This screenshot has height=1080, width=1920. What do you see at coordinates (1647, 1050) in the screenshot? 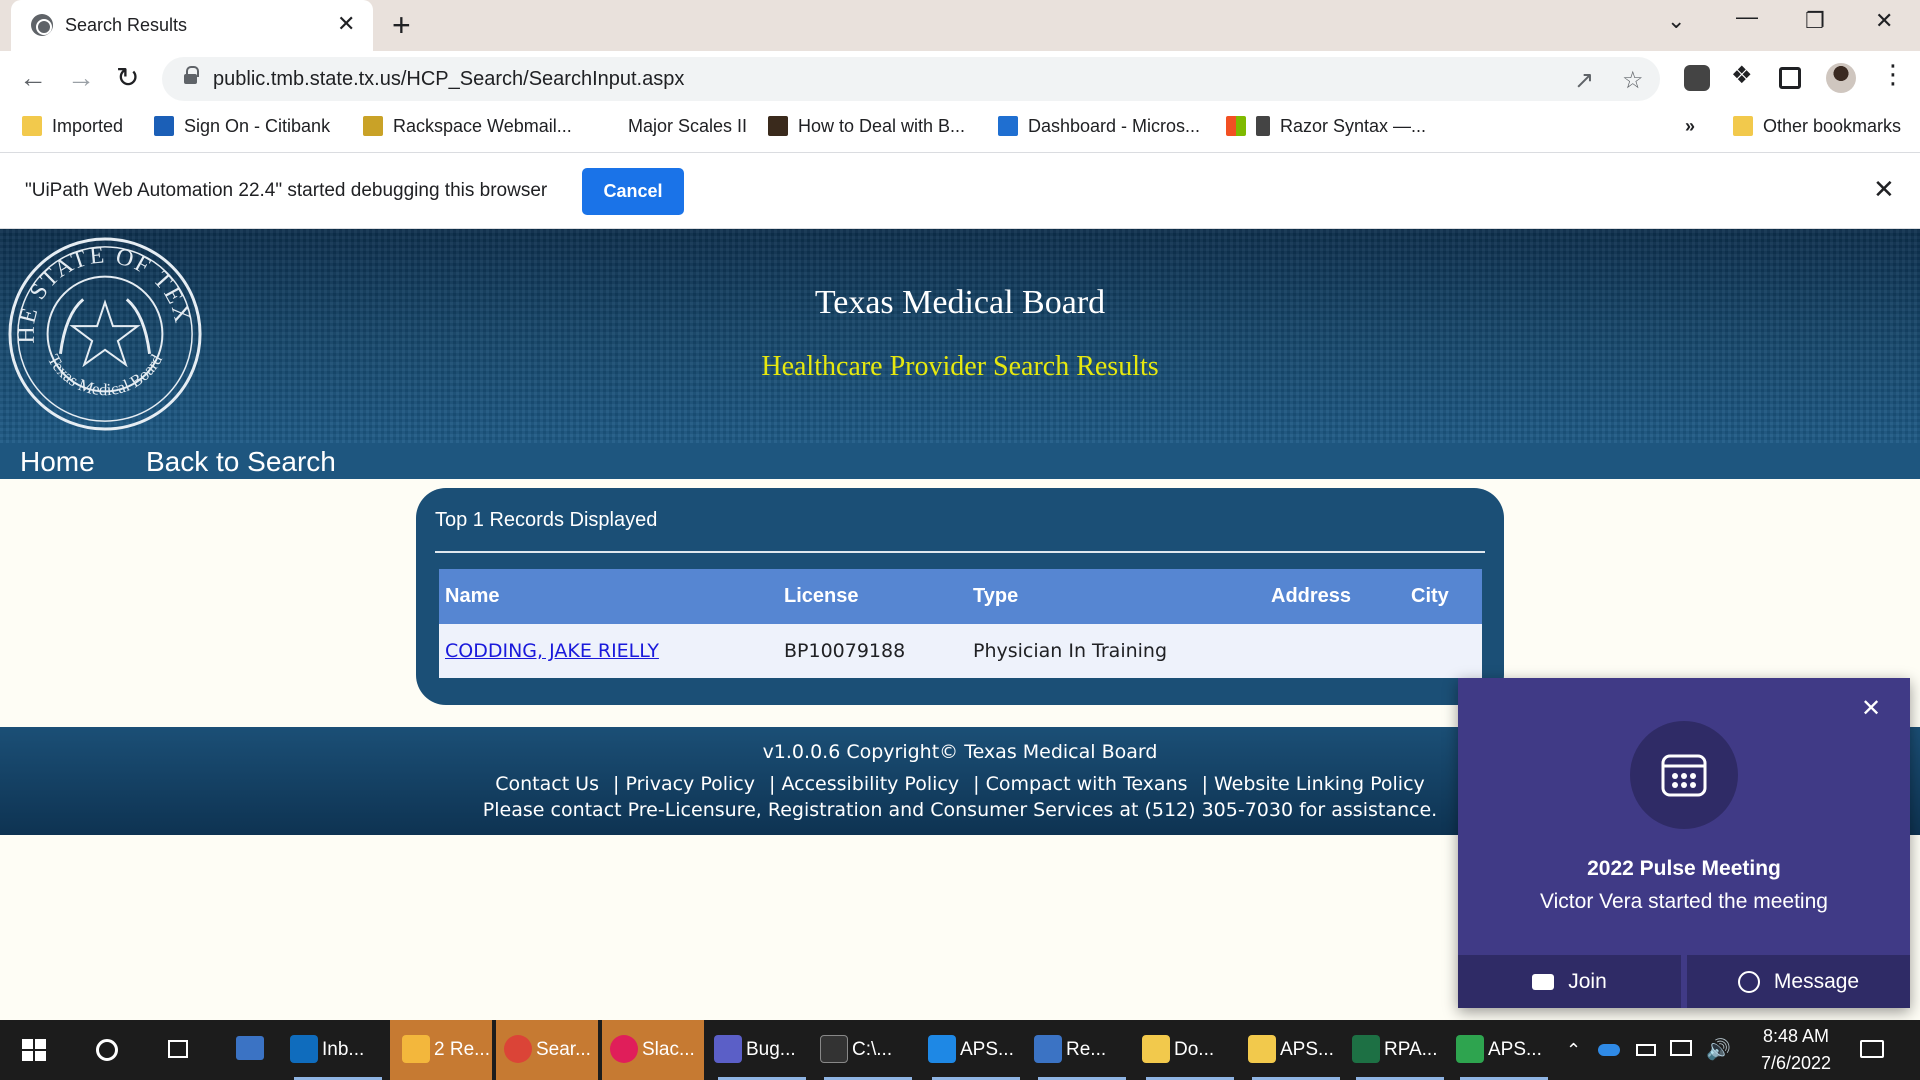
I see `battery-icon` at bounding box center [1647, 1050].